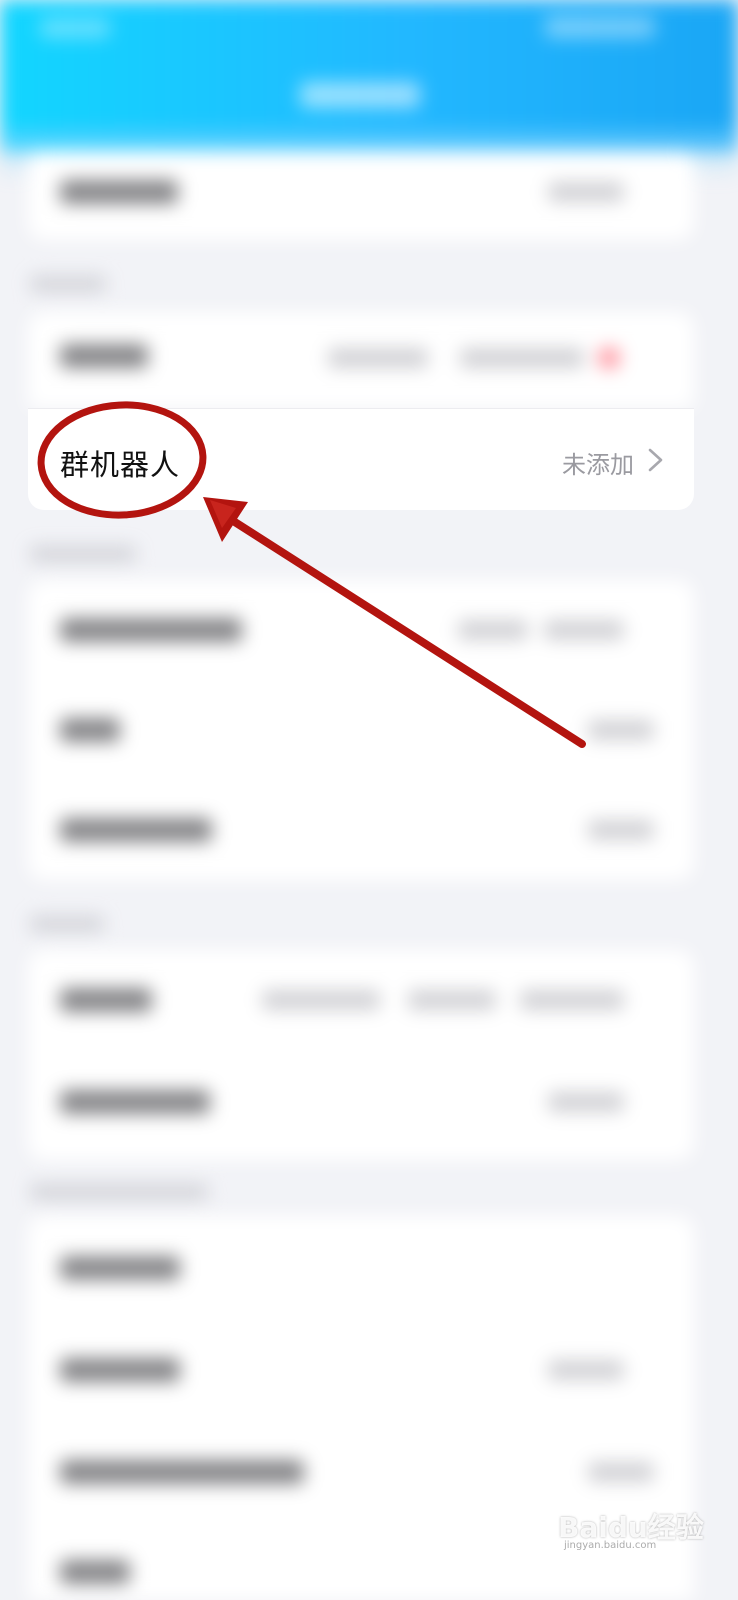 The image size is (738, 1600). Describe the element at coordinates (360, 95) in the screenshot. I see `blurred-page-title` at that location.